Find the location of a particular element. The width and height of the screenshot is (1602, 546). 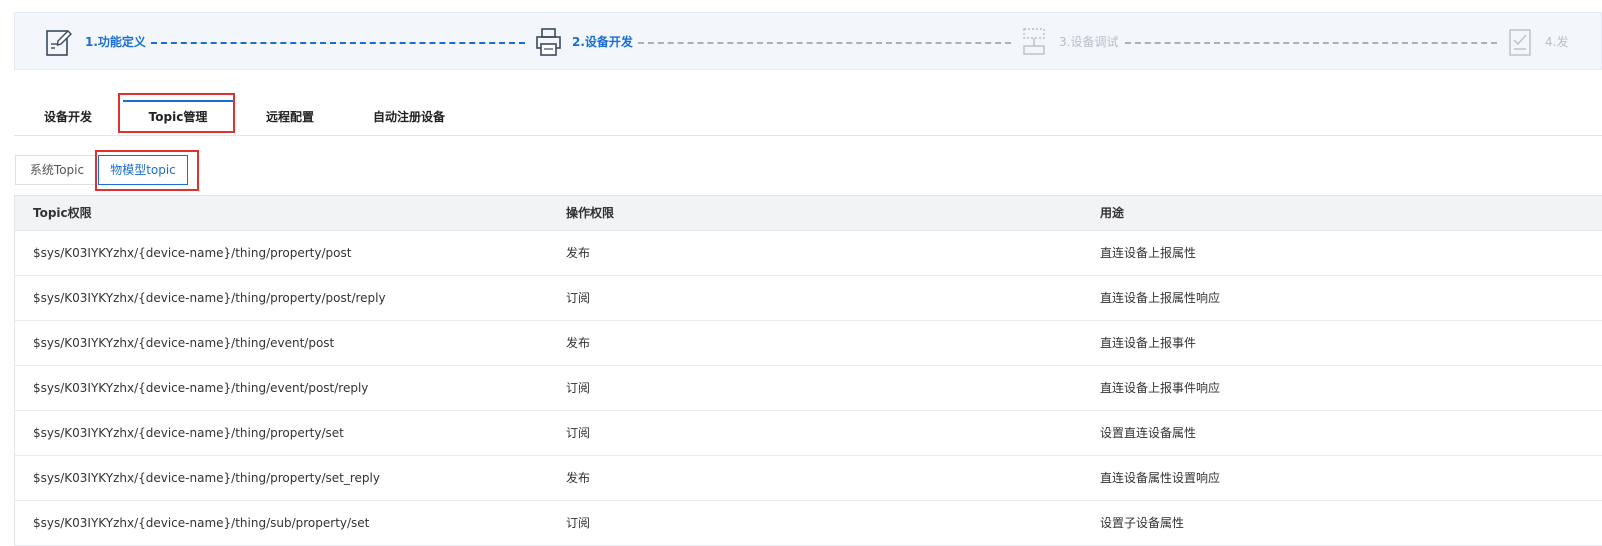

table-header: Topic权限 操作权限 用途 is located at coordinates (808, 213).